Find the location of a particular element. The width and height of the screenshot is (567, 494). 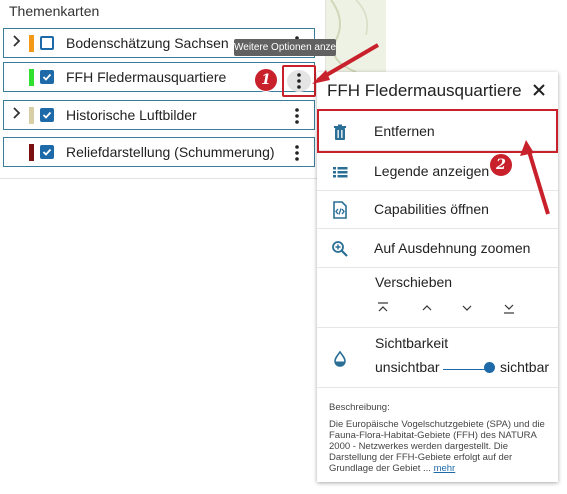

legend-label: Legende anzeigen is located at coordinates (432, 171).